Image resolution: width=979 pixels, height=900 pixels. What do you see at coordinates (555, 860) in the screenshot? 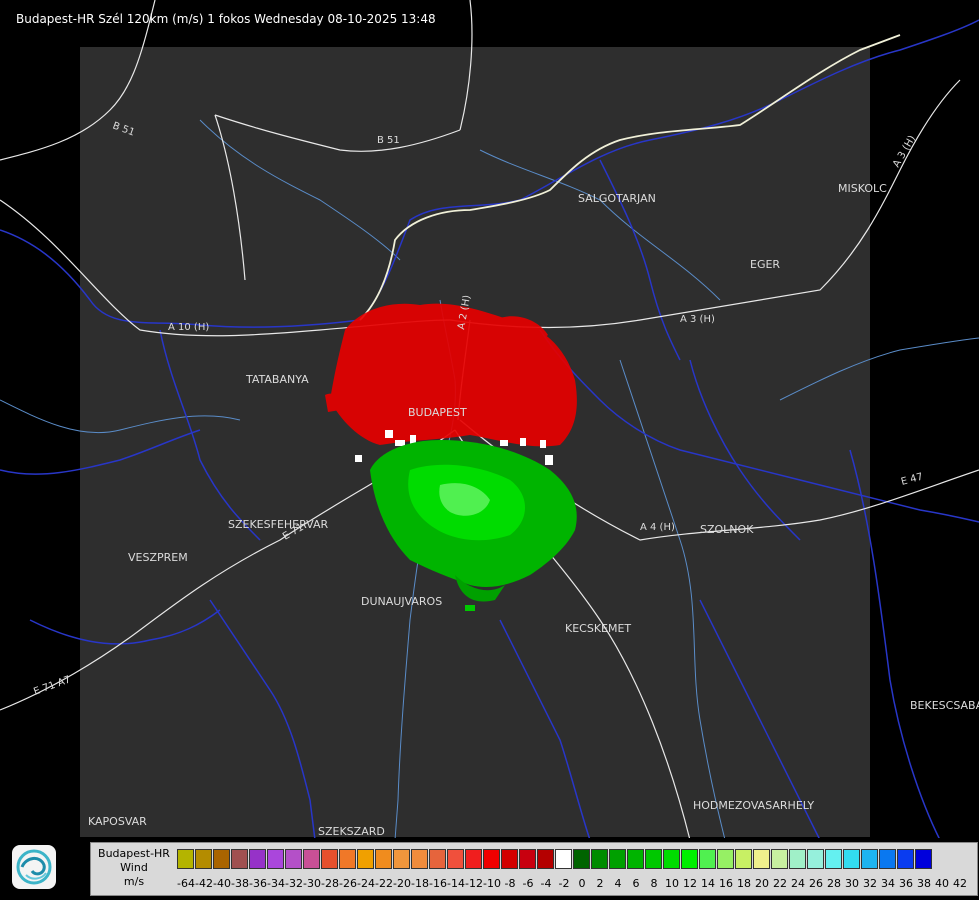
I see `legend-swatches` at bounding box center [555, 860].